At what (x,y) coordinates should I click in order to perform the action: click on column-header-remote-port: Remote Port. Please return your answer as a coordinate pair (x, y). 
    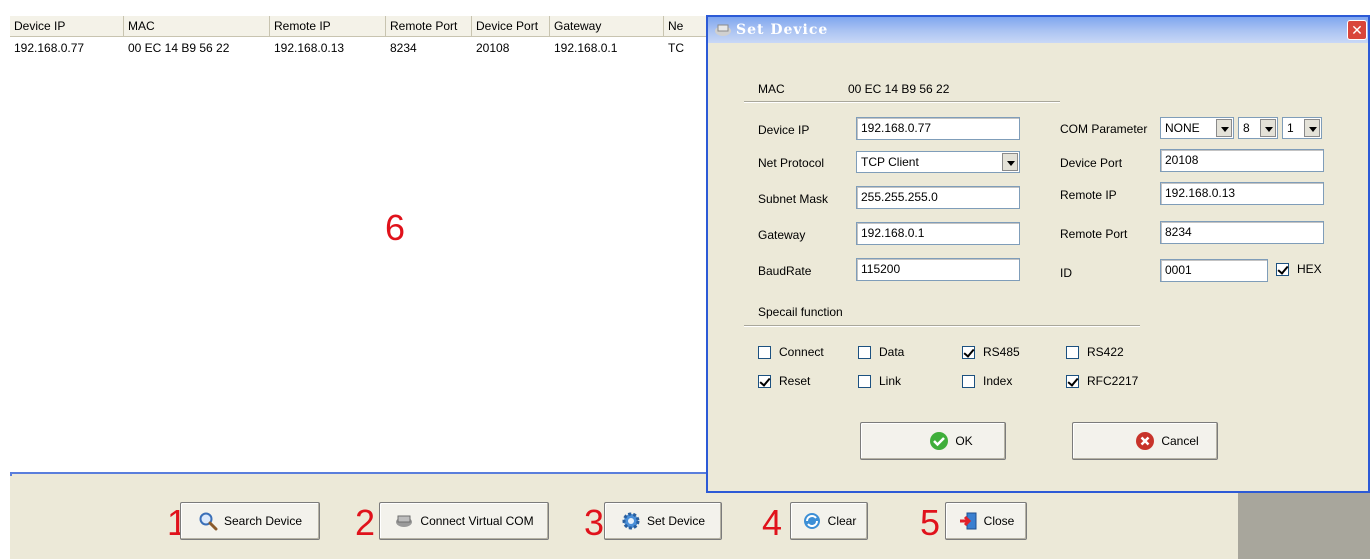
    Looking at the image, I should click on (429, 26).